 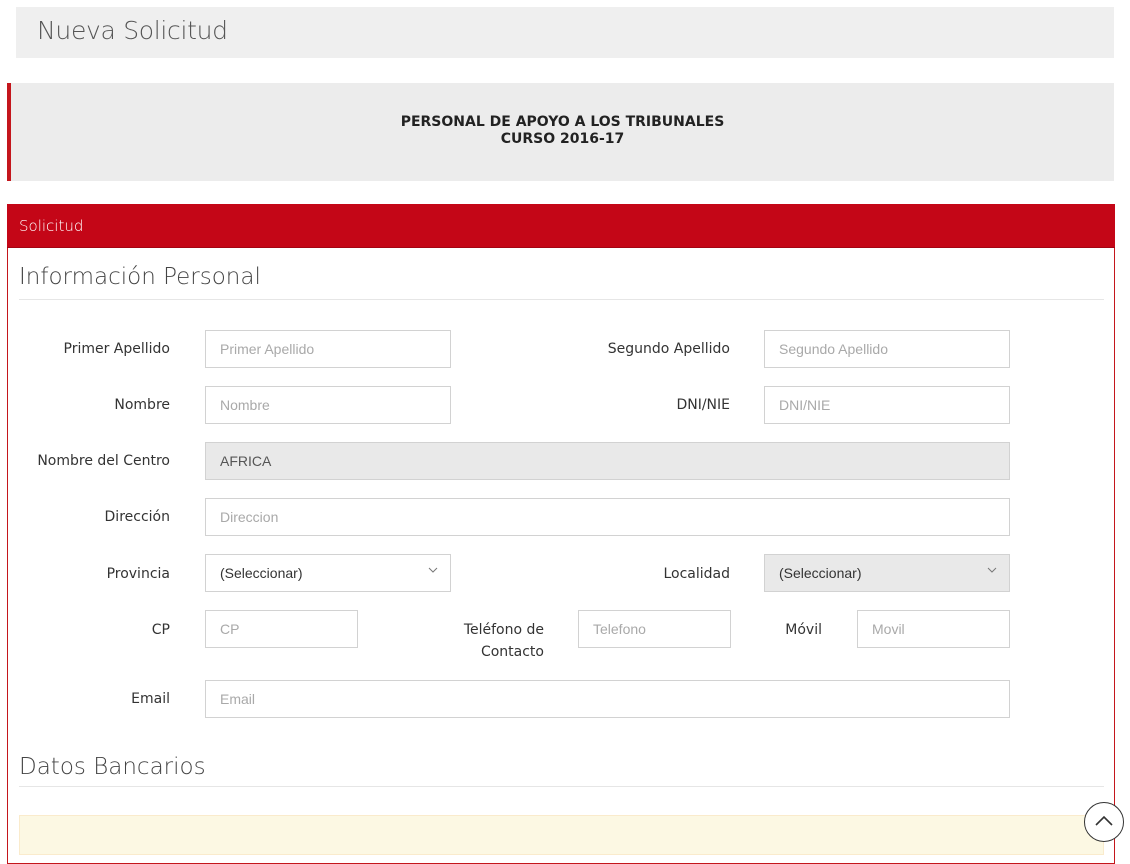 I want to click on nombre-label: Nombre, so click(x=142, y=405).